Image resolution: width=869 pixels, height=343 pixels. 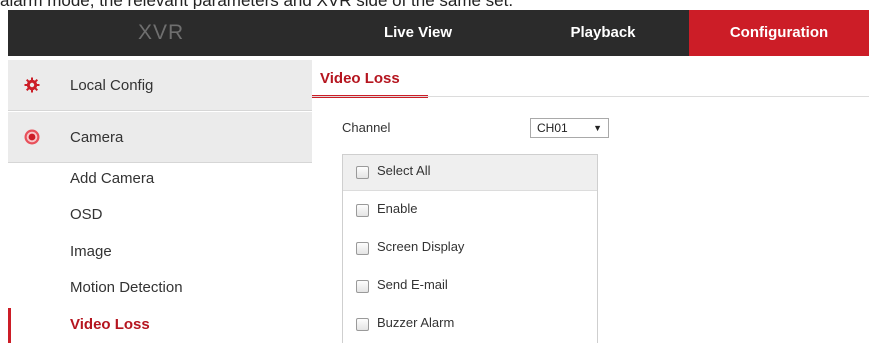 What do you see at coordinates (418, 33) in the screenshot?
I see `tab-live-view: Live View` at bounding box center [418, 33].